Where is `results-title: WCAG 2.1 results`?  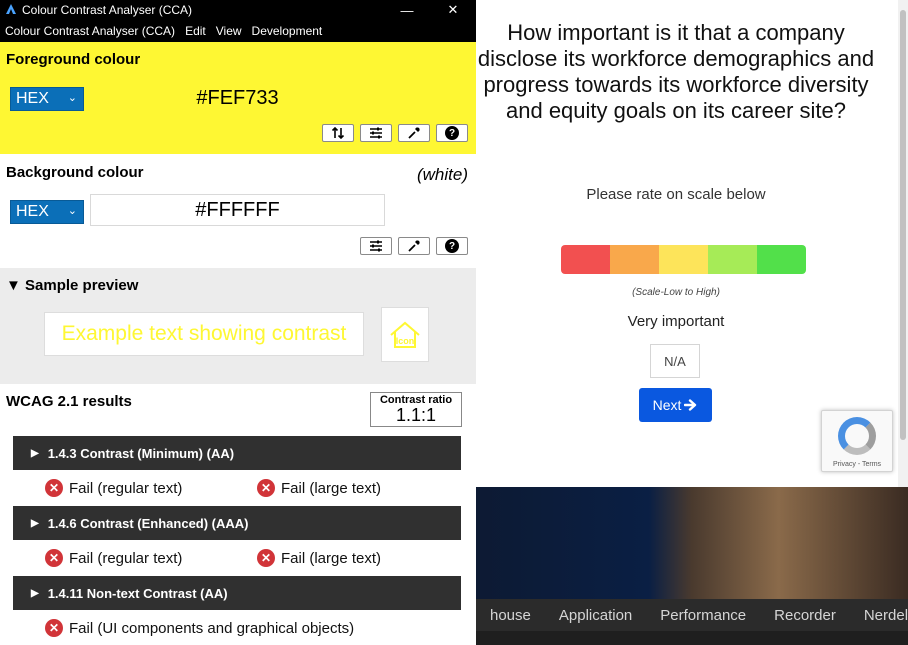 results-title: WCAG 2.1 results is located at coordinates (69, 401).